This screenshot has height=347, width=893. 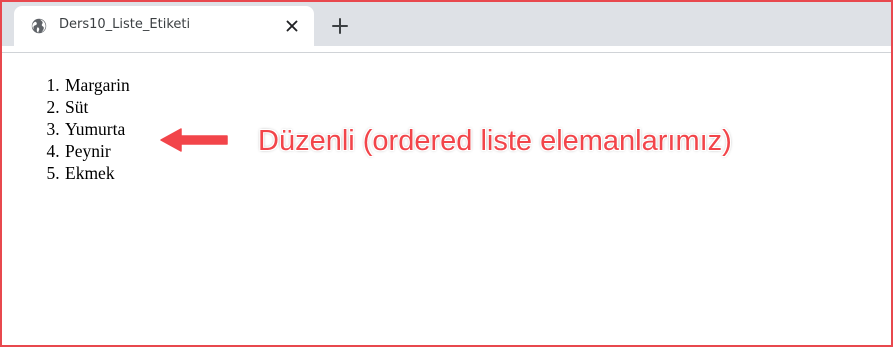 What do you see at coordinates (340, 26) in the screenshot?
I see `plus-icon` at bounding box center [340, 26].